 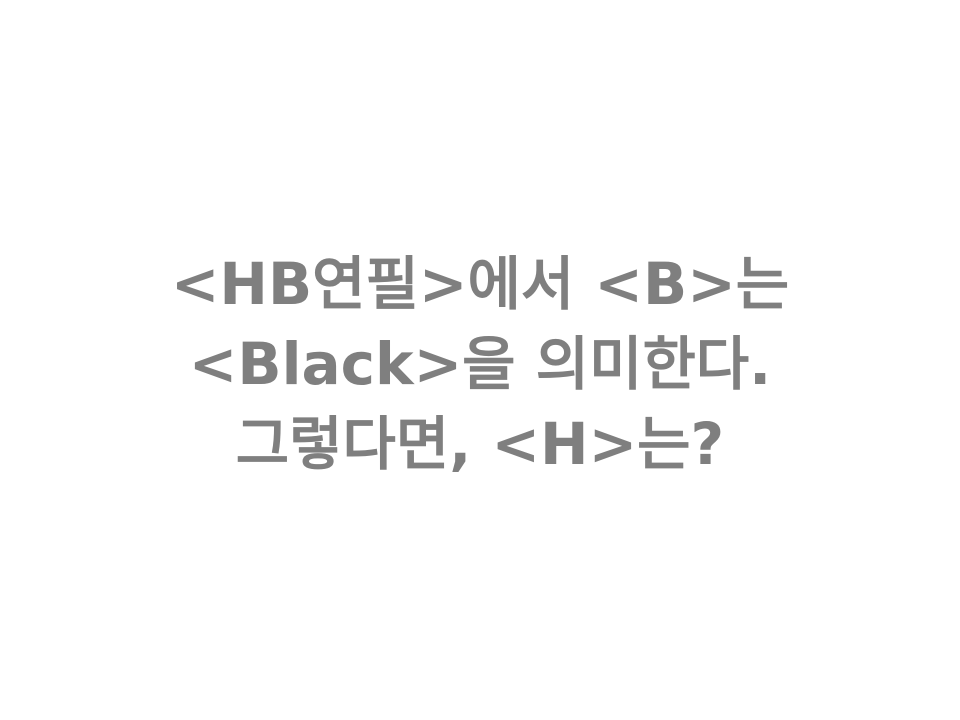 I want to click on quiz-line-3: 그렇다면, <H>는?, so click(x=480, y=444).